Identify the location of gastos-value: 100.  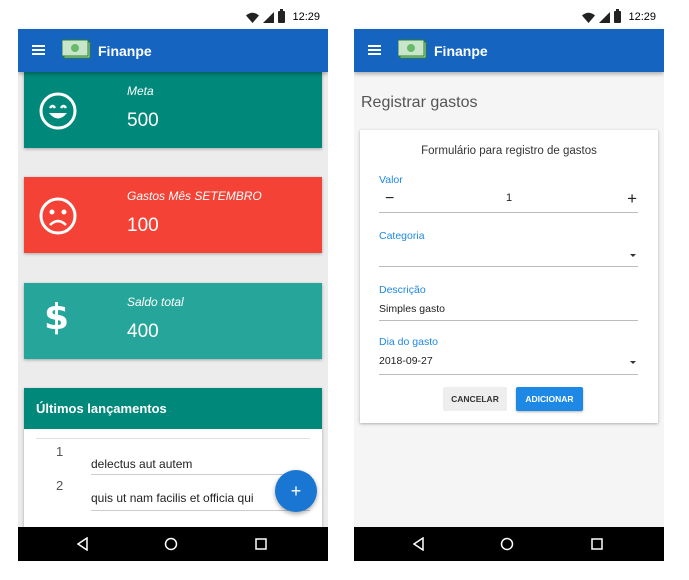
(143, 225).